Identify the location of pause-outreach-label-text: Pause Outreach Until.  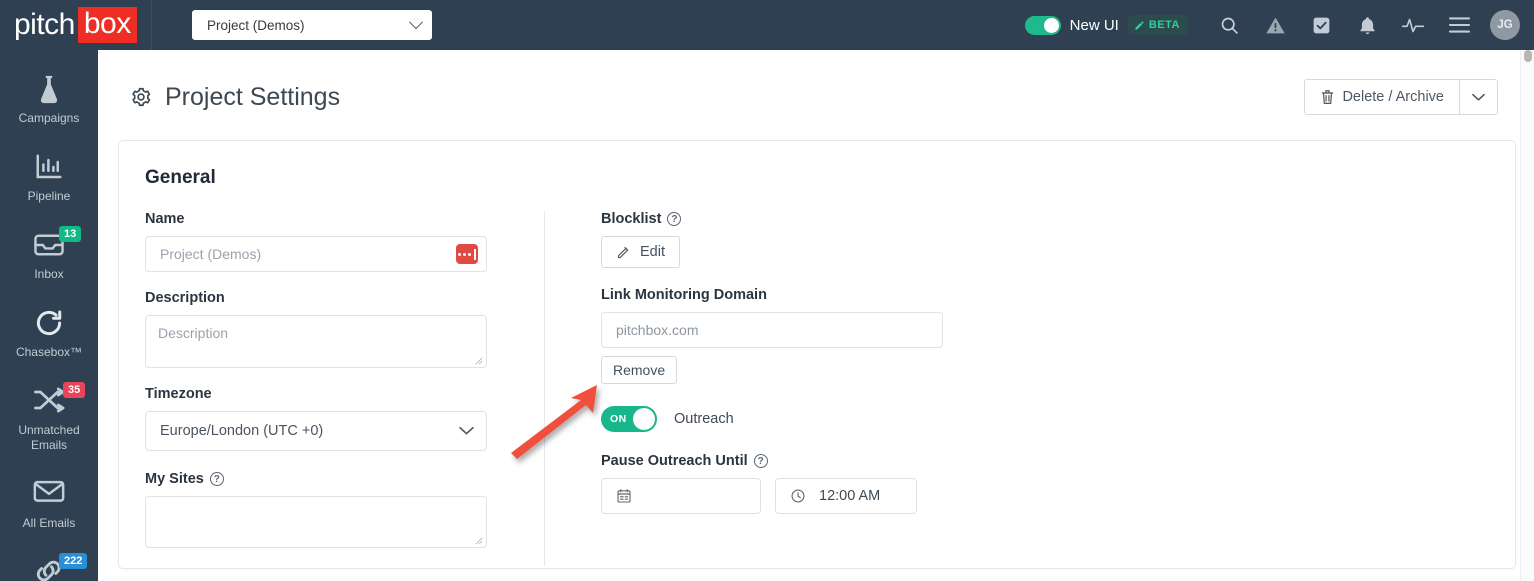
(674, 461).